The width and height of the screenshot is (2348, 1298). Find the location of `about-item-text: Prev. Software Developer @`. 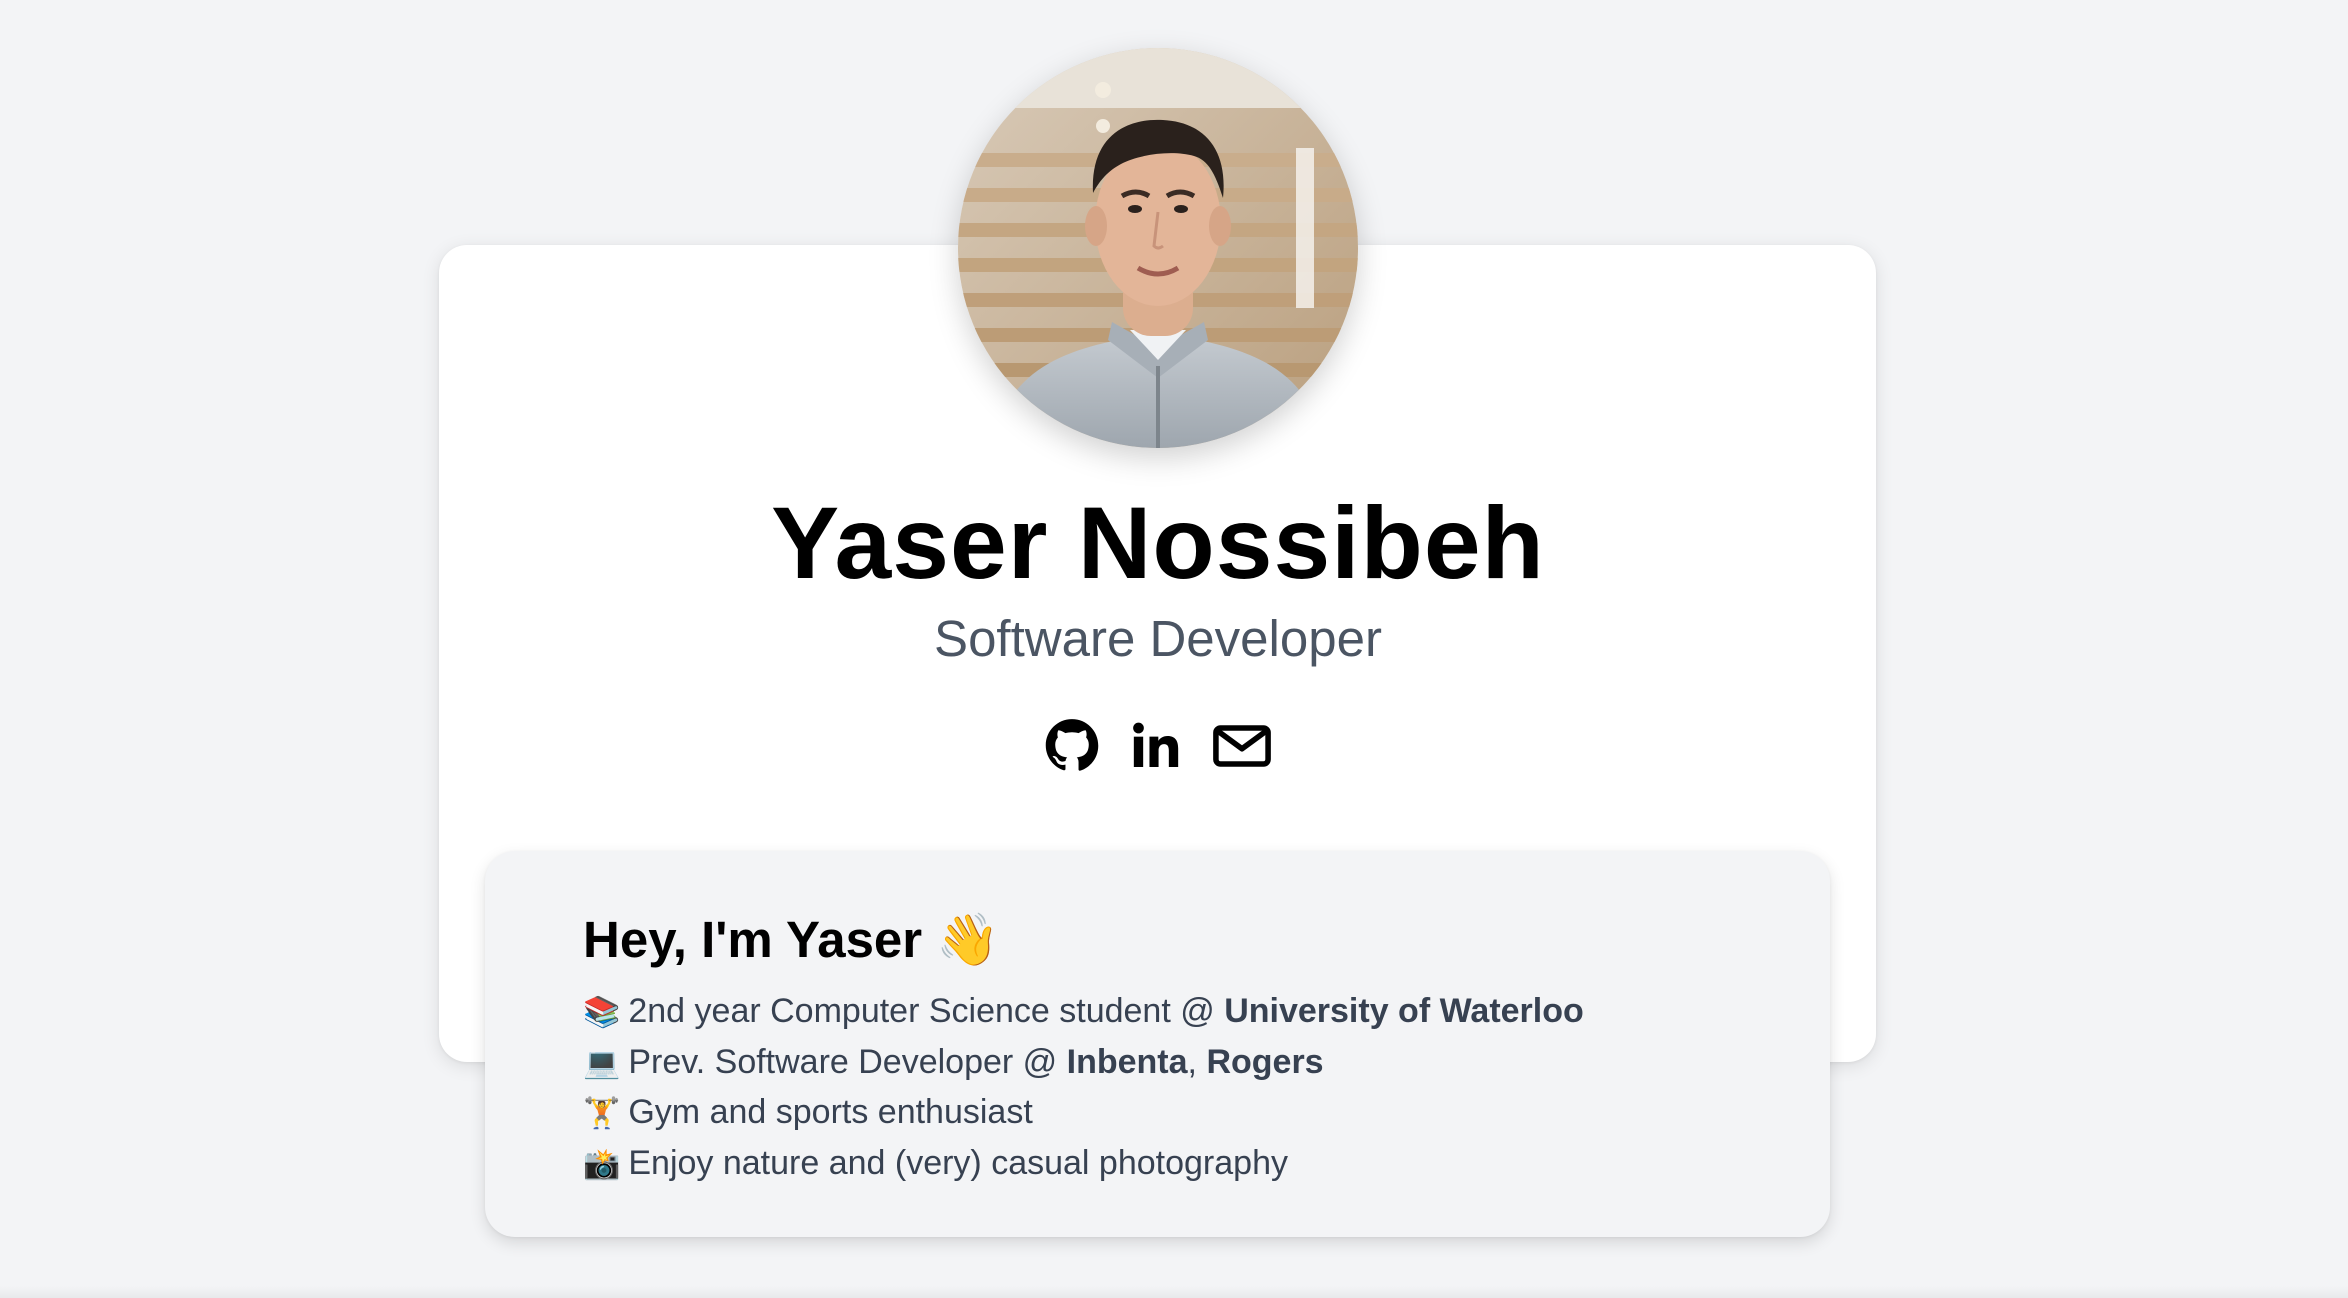

about-item-text: Prev. Software Developer @ is located at coordinates (847, 1061).